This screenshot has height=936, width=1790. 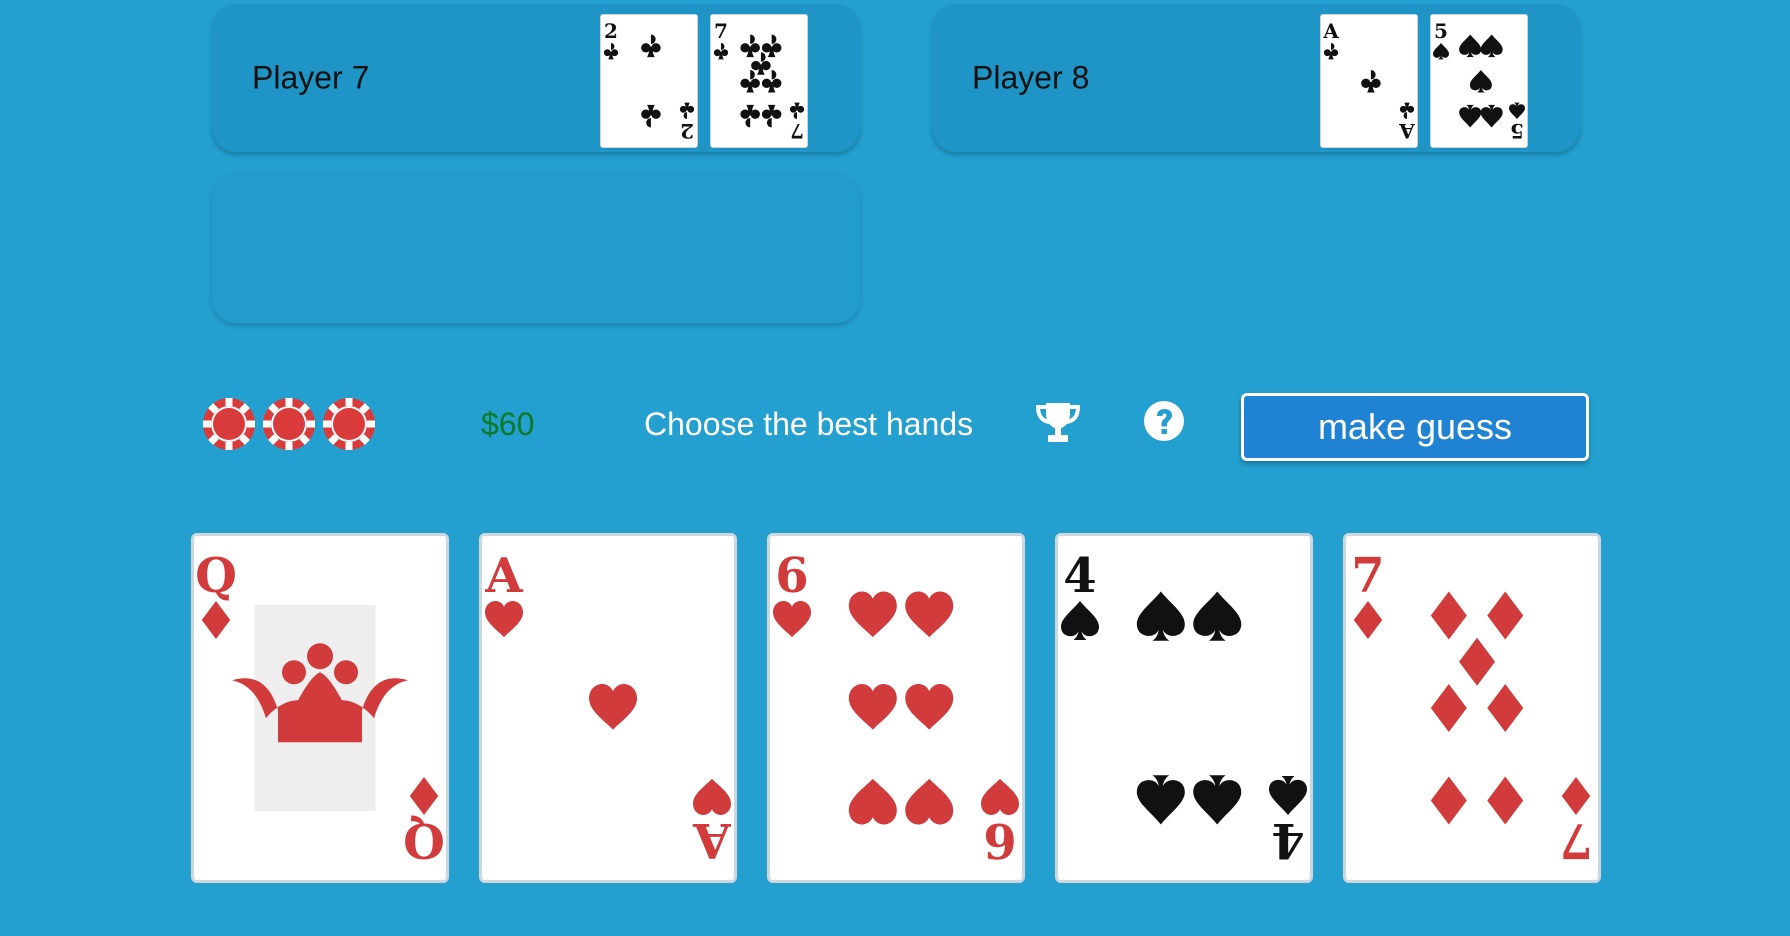 I want to click on empty-player-slot, so click(x=536, y=248).